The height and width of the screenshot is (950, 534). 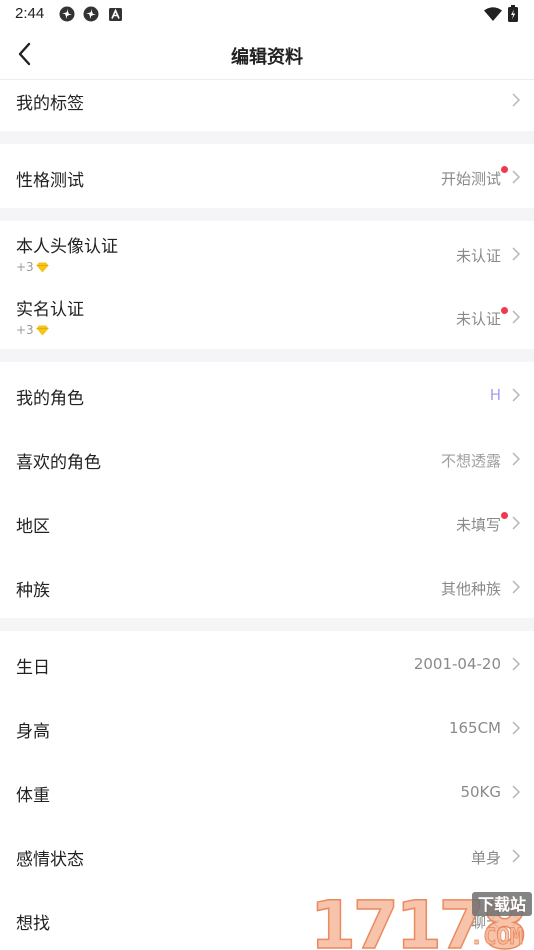 I want to click on row-label: 喜欢的角色, so click(x=58, y=463).